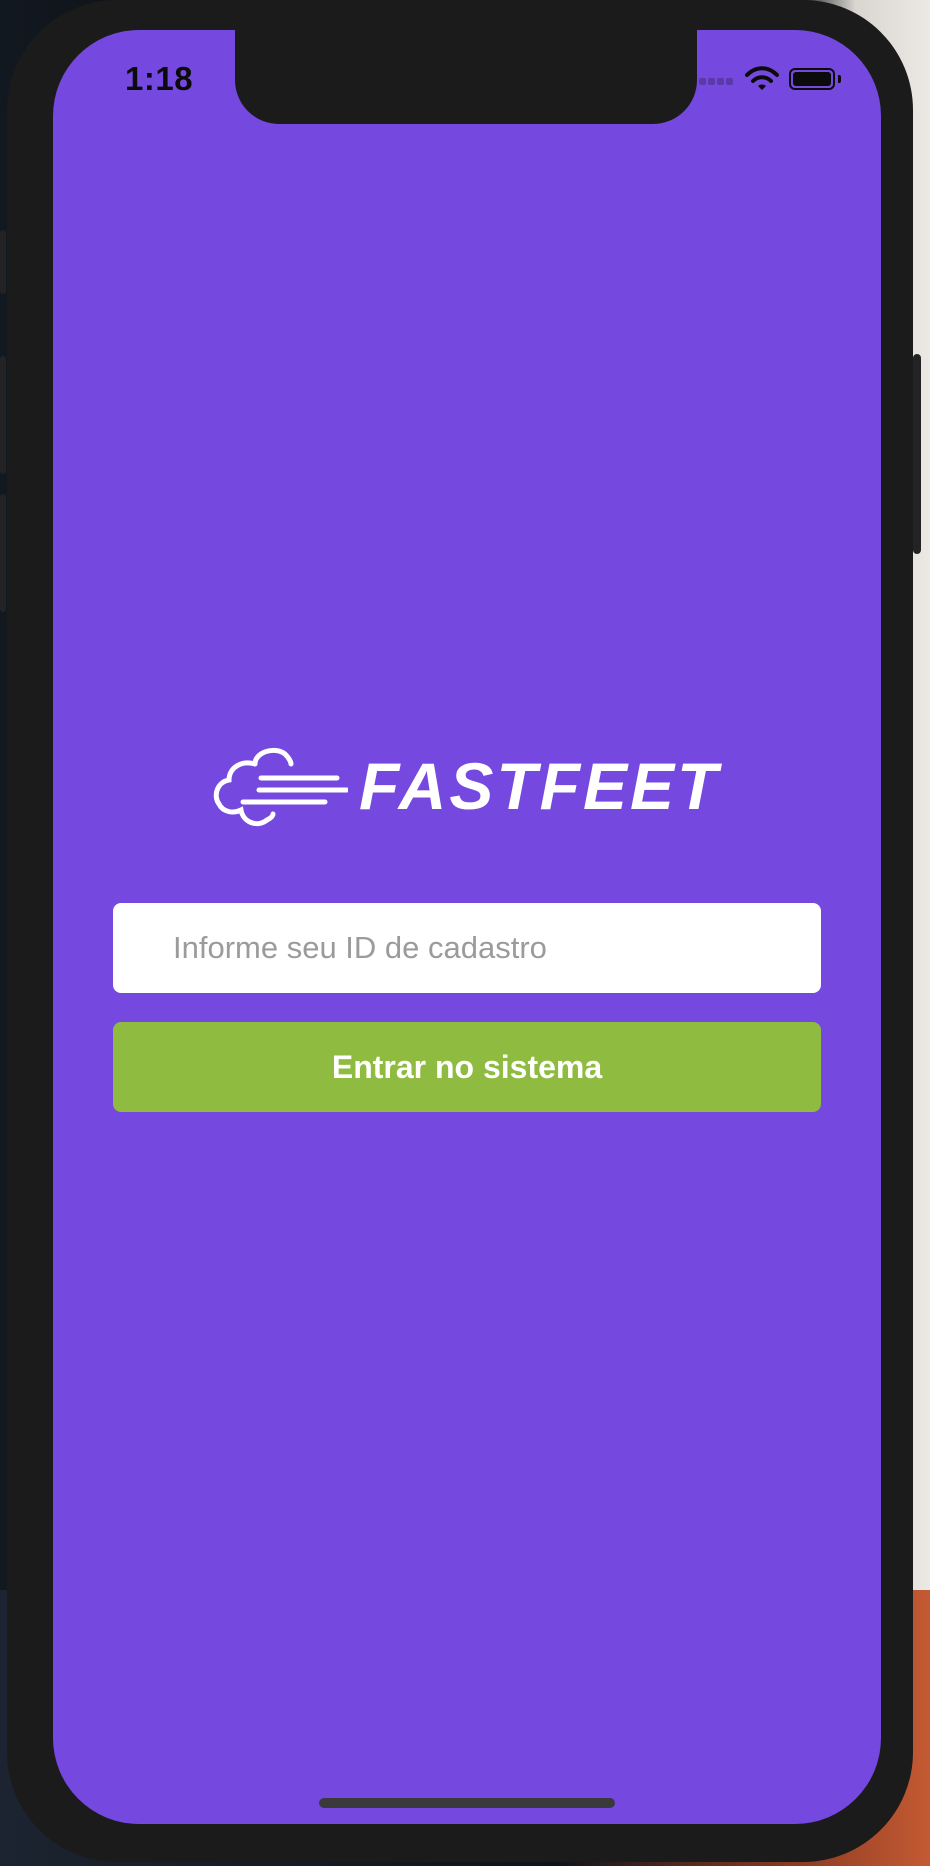 This screenshot has width=930, height=1866. Describe the element at coordinates (3, 262) in the screenshot. I see `mute-switch` at that location.